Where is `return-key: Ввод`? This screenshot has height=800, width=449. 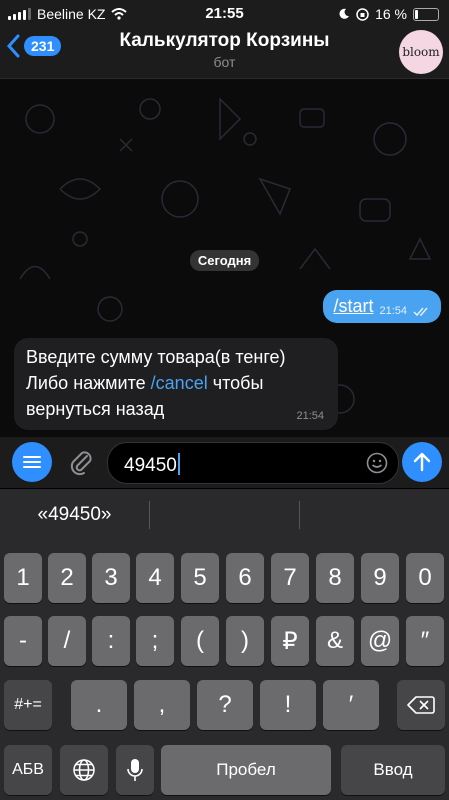 return-key: Ввод is located at coordinates (393, 770).